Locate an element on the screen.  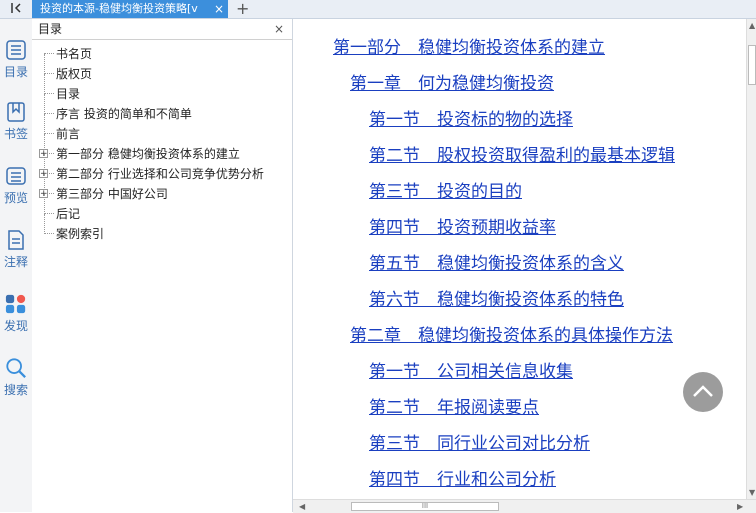
rail-item-notes: 注释 is located at coordinates (16, 249).